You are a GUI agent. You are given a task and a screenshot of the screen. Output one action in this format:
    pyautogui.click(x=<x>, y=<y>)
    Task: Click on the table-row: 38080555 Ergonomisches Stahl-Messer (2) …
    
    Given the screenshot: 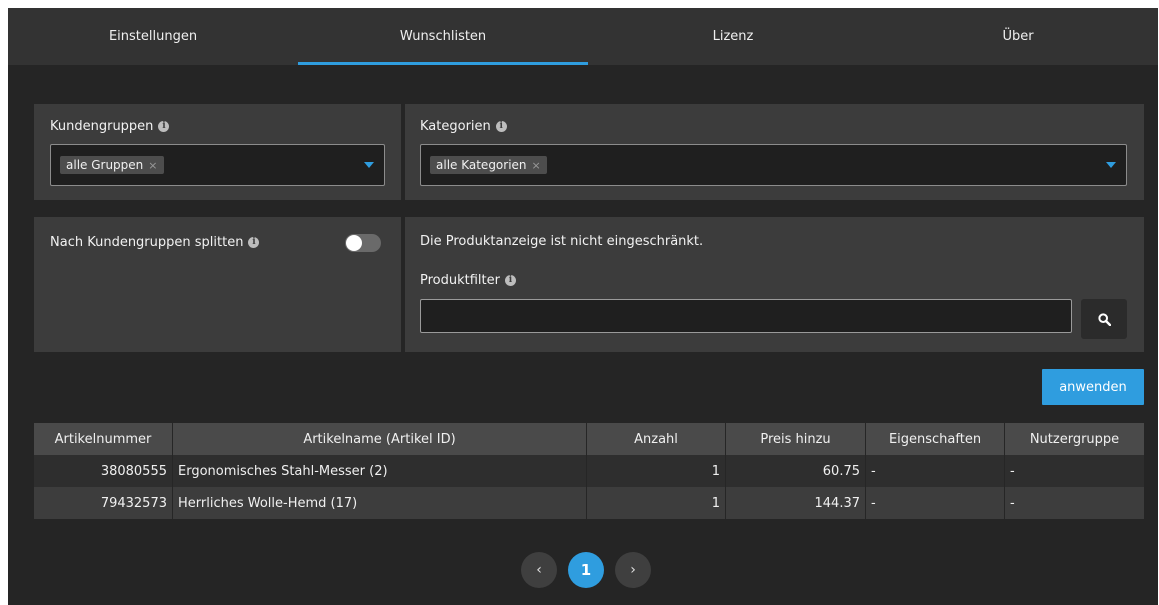 What is the action you would take?
    pyautogui.click(x=589, y=471)
    